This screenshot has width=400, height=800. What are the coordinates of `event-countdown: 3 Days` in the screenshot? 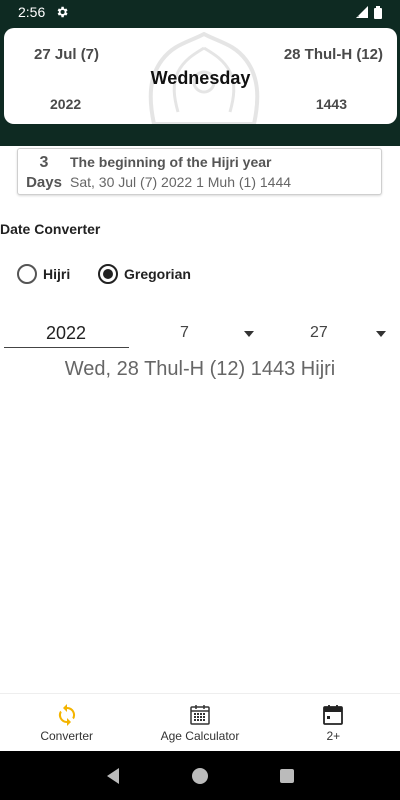 It's located at (44, 173).